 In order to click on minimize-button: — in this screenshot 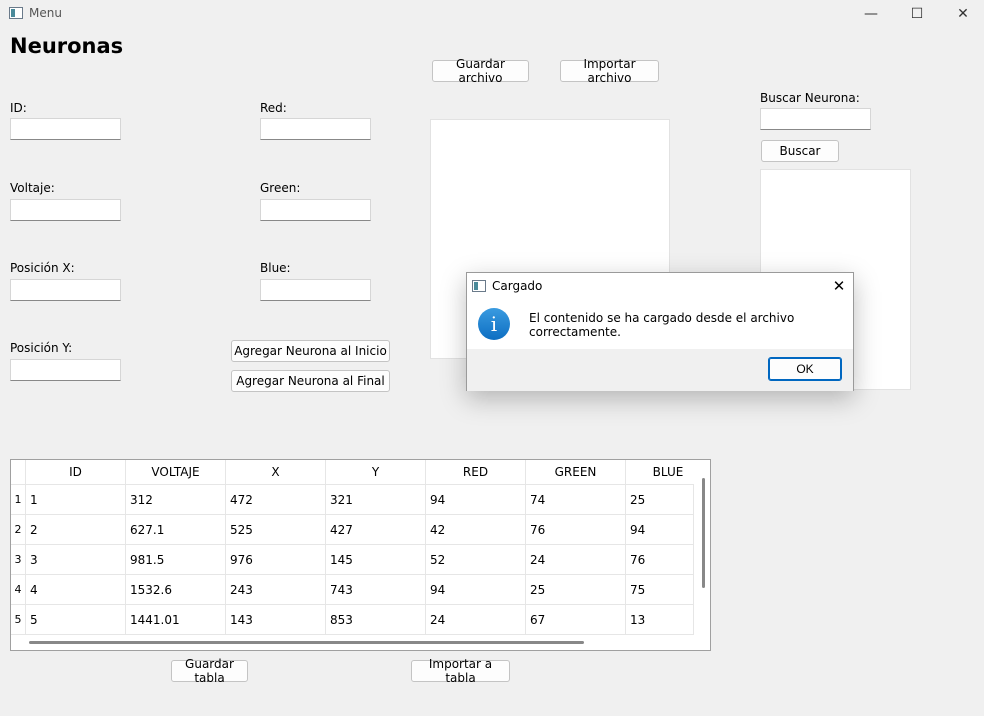, I will do `click(871, 14)`.